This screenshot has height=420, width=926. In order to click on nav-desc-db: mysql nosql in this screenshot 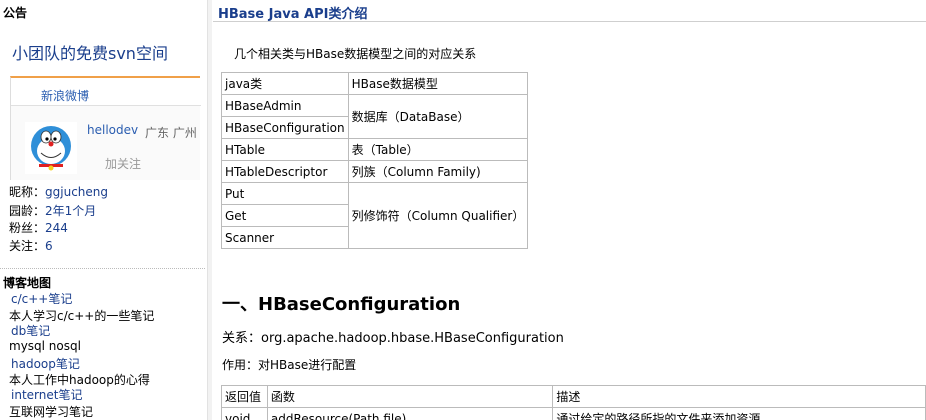, I will do `click(45, 346)`.